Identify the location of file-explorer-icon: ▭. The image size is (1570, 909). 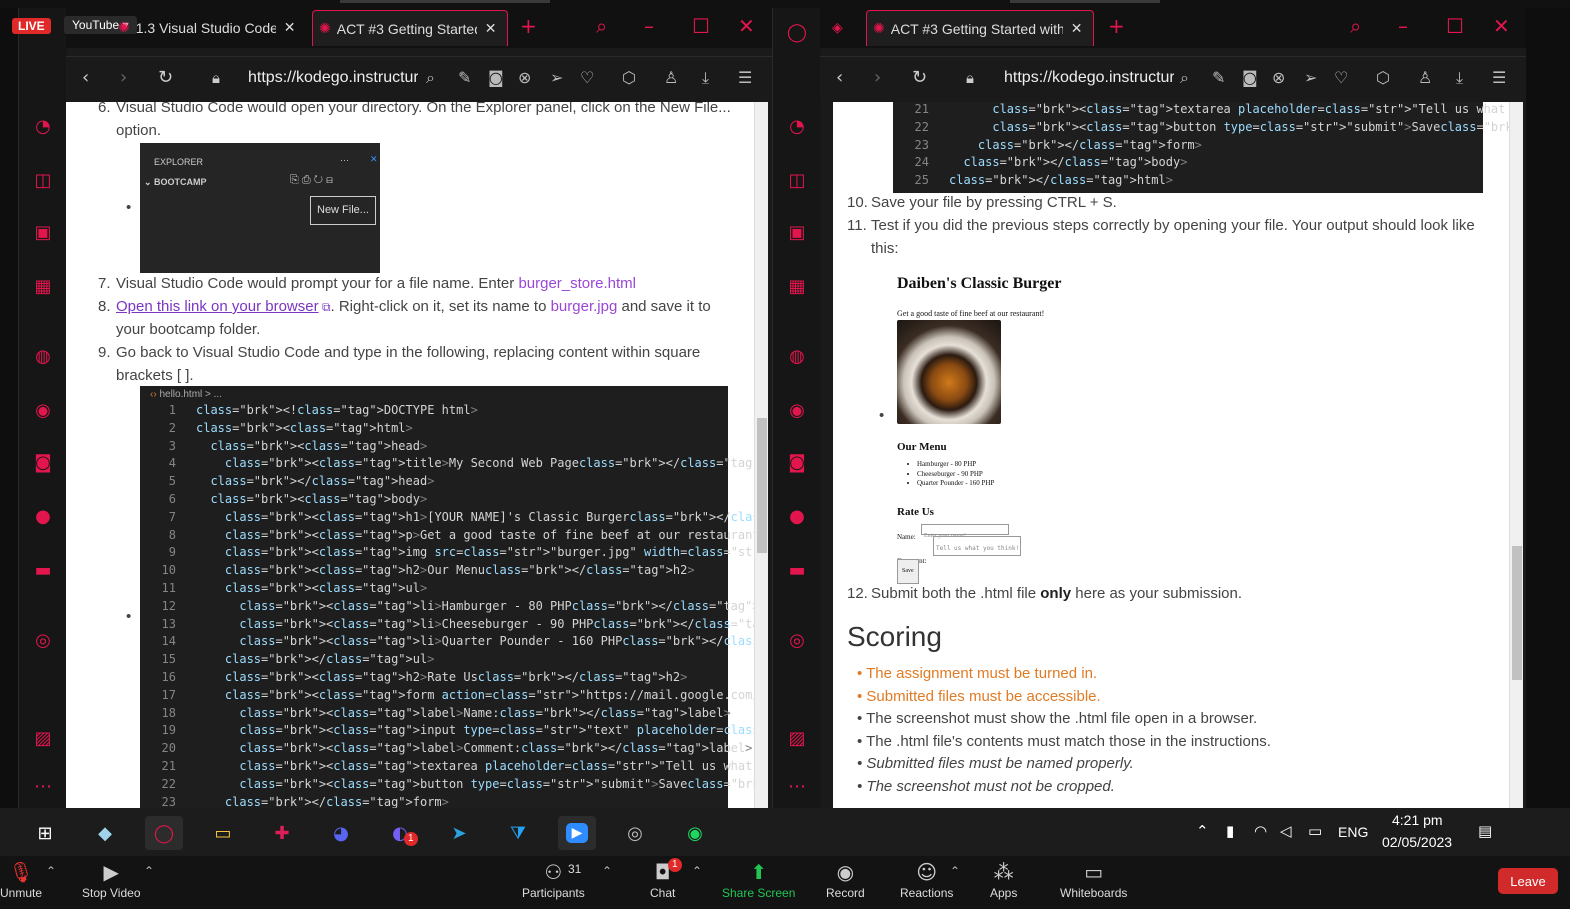
(223, 833).